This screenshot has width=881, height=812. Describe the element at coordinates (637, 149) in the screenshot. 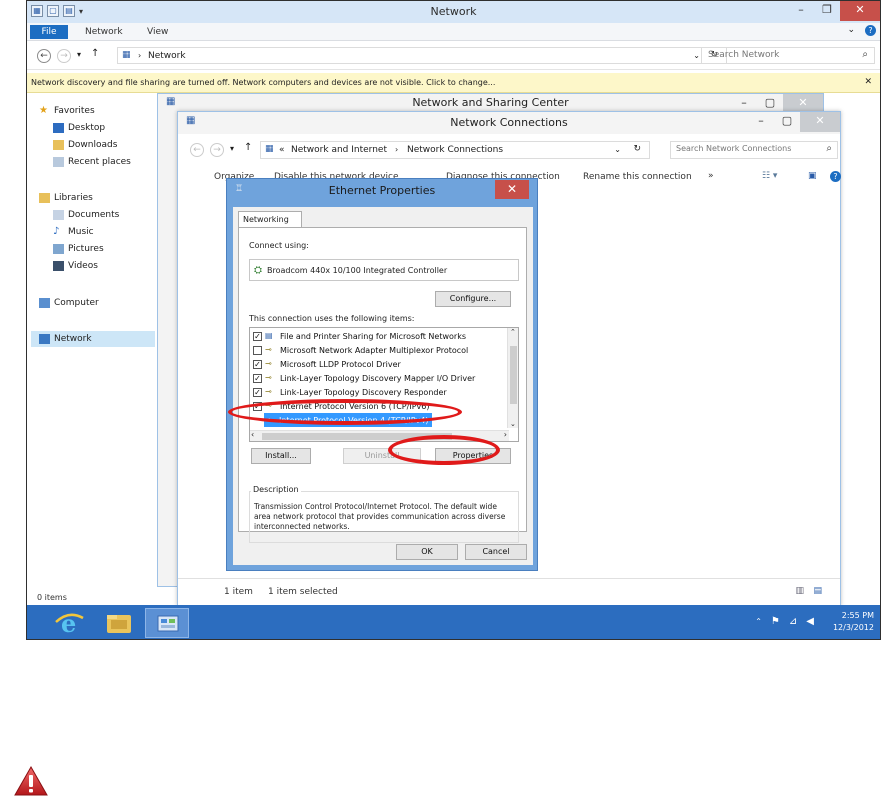

I see `nc-refresh-icon: ↻` at that location.